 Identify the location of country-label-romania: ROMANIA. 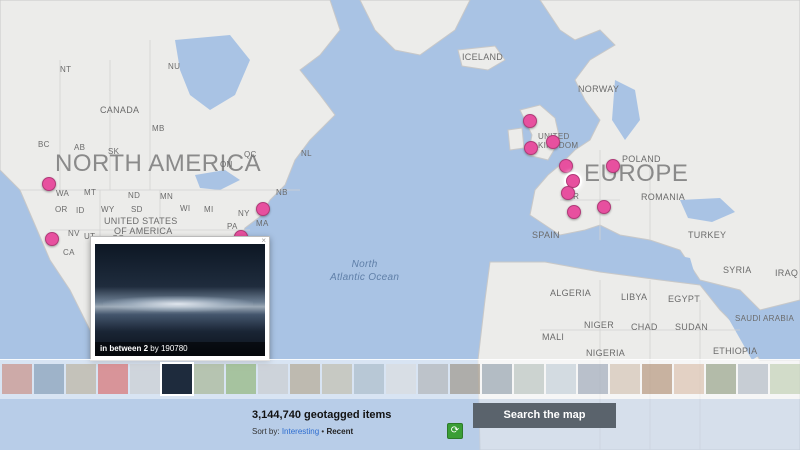
(663, 197).